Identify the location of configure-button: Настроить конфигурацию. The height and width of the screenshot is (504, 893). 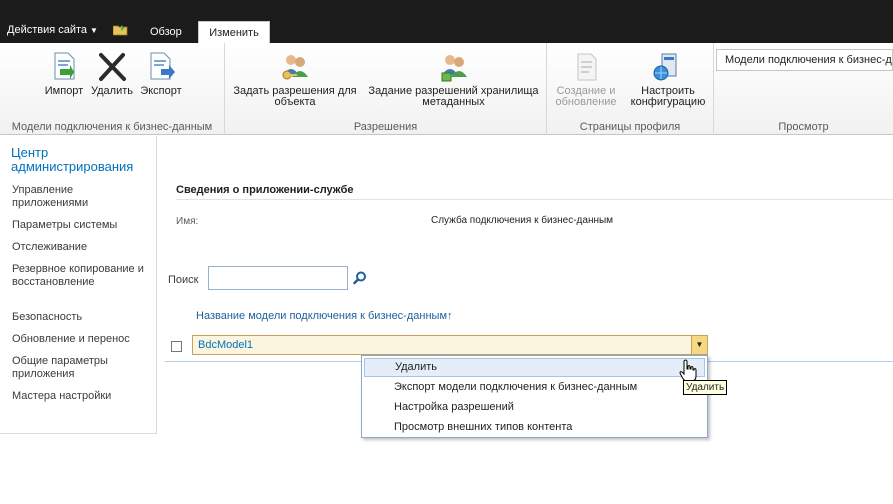
(668, 79).